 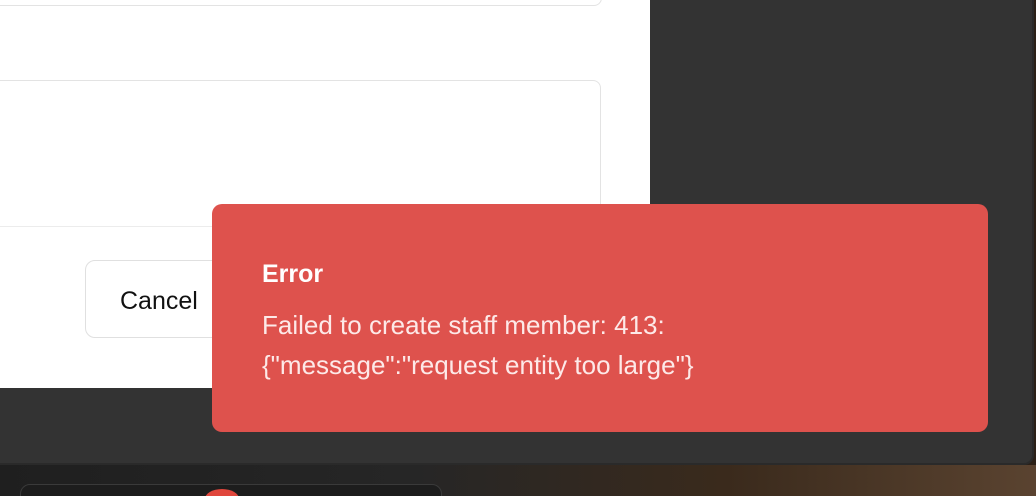 What do you see at coordinates (463, 325) in the screenshot?
I see `toast-message-line-1: Failed to create staff member: 413:` at bounding box center [463, 325].